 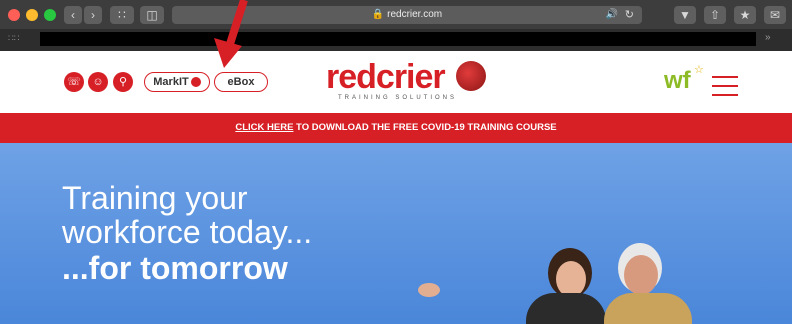 I want to click on markit-button: MarkIT, so click(x=177, y=82).